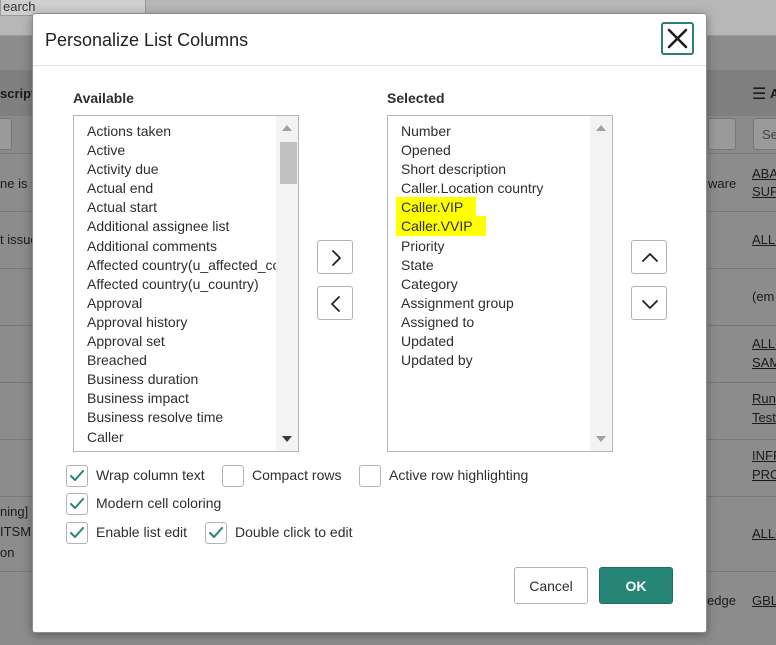 Image resolution: width=776 pixels, height=645 pixels. What do you see at coordinates (192, 150) in the screenshot?
I see `available-column-item: Active` at bounding box center [192, 150].